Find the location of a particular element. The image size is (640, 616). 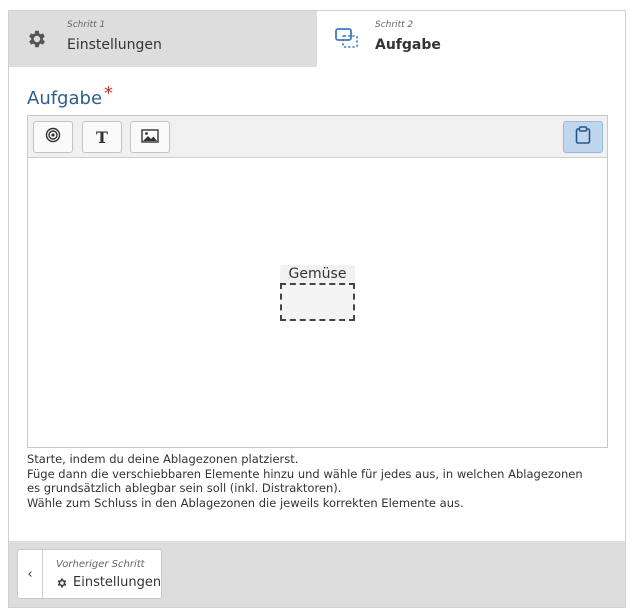

previous-step-caption: Vorheriger Schritt is located at coordinates (100, 564).